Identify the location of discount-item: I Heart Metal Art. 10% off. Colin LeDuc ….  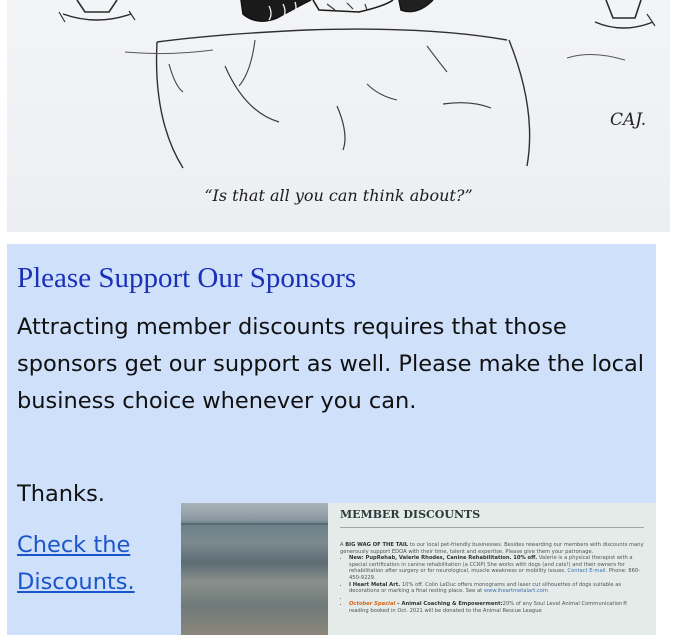
(497, 588).